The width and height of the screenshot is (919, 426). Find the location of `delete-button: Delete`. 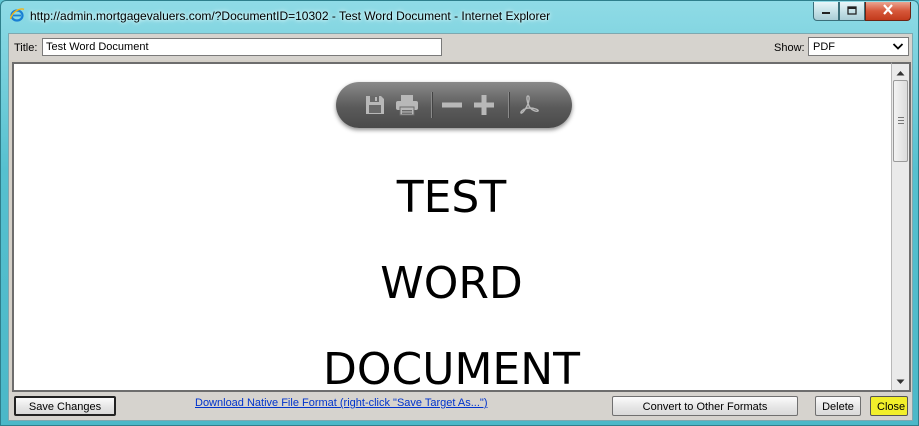

delete-button: Delete is located at coordinates (838, 406).